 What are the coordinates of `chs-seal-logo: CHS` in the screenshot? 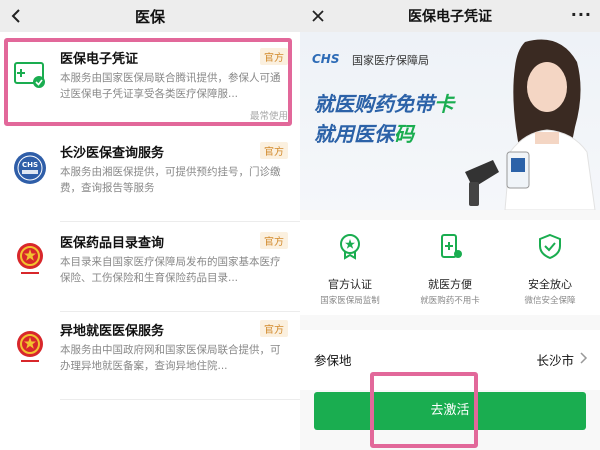 It's located at (30, 168).